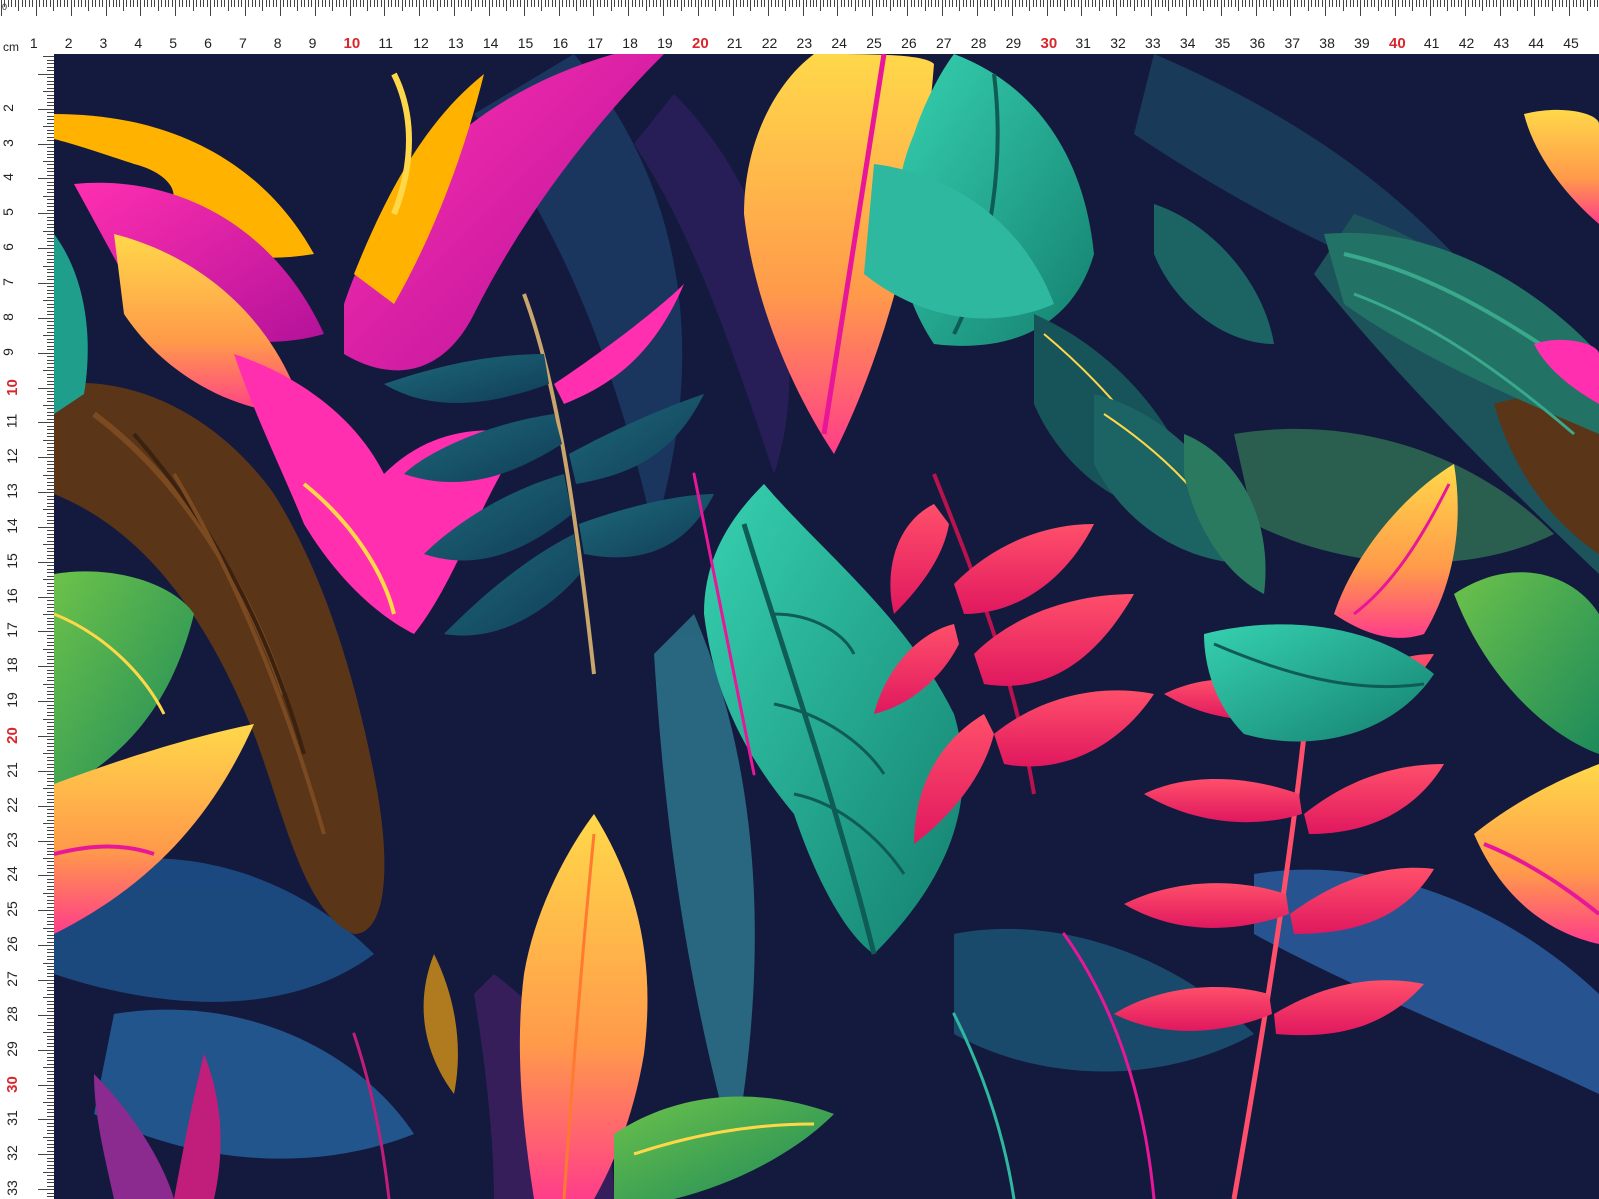  Describe the element at coordinates (33, 43) in the screenshot. I see `top-ruler-label: 1` at that location.